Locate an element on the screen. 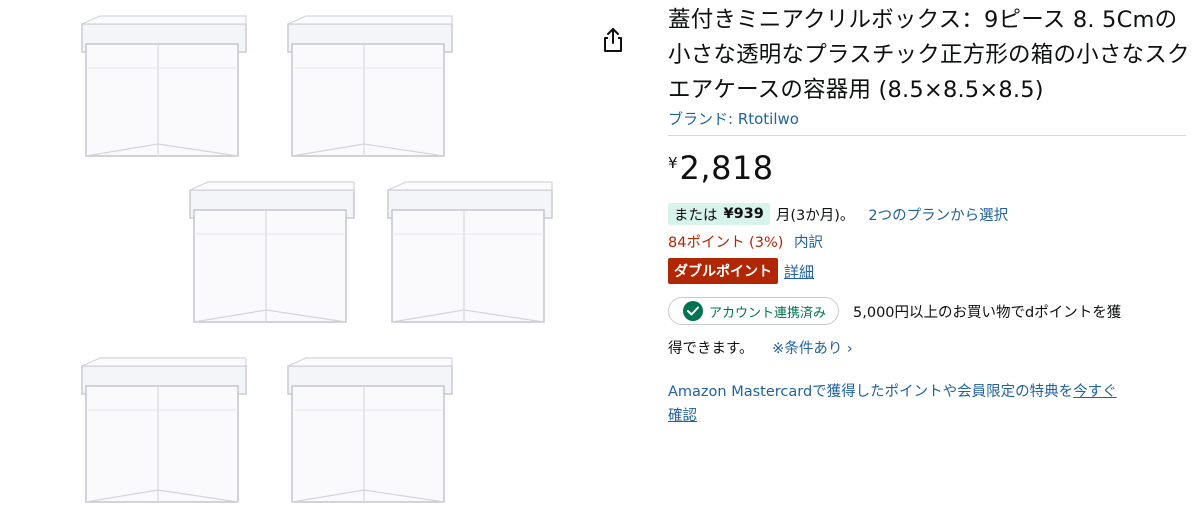 The height and width of the screenshot is (516, 1200). conditions-link: ※条件あり › is located at coordinates (812, 349).